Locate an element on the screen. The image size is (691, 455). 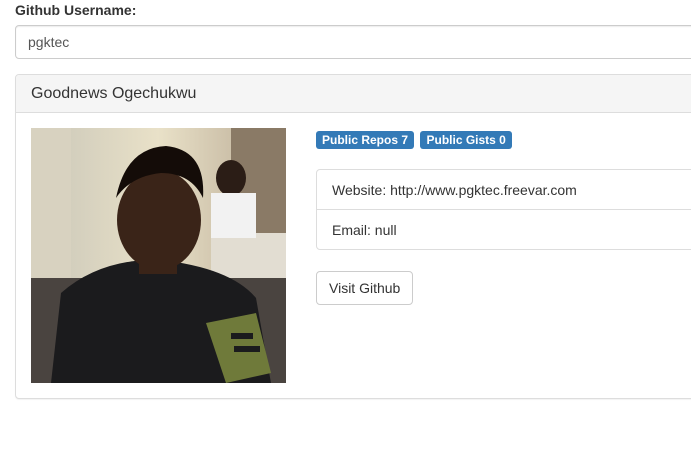
username-label: Github Username: is located at coordinates (76, 10).